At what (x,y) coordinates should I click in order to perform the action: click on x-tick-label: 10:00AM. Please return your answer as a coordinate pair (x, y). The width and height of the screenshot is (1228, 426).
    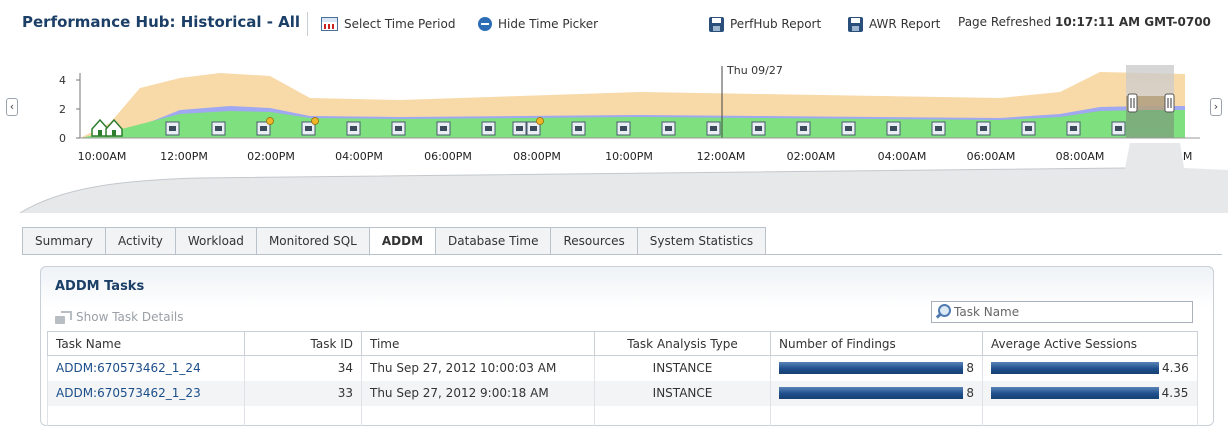
    Looking at the image, I should click on (102, 156).